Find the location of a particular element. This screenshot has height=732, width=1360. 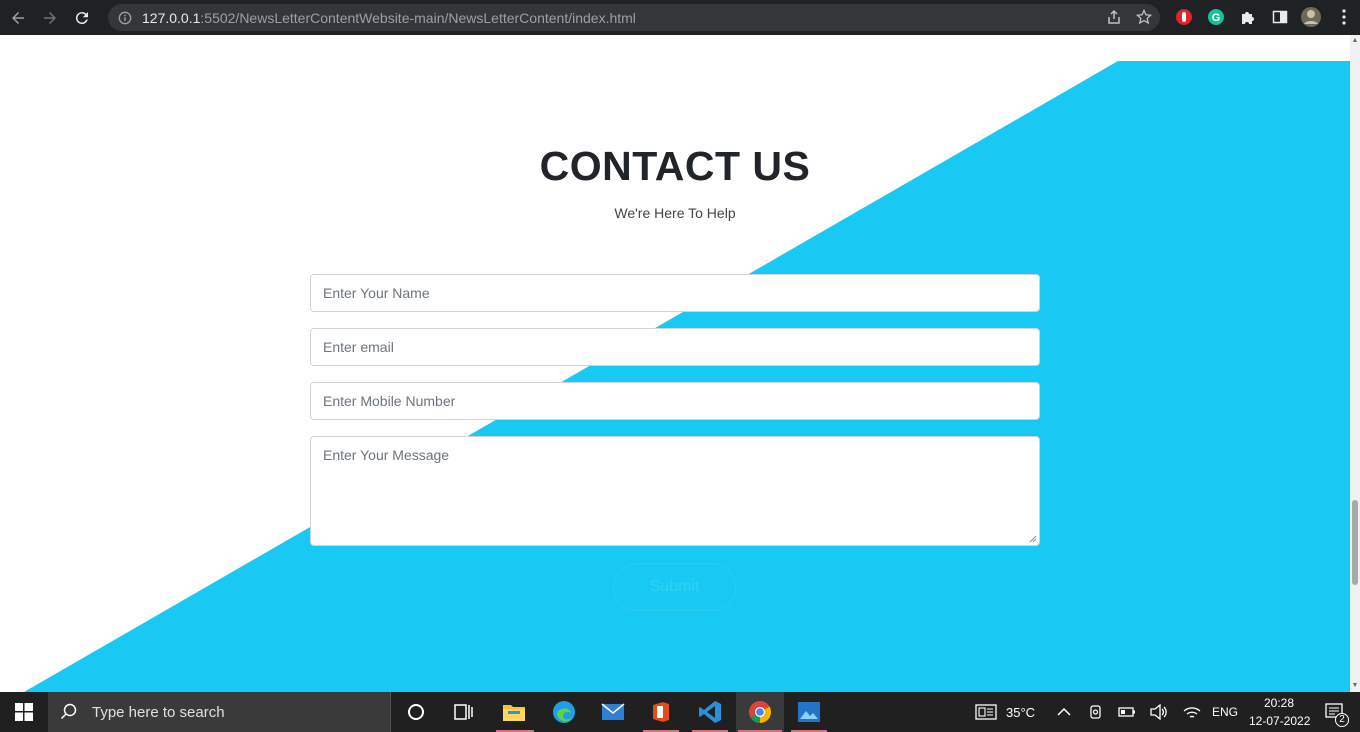

scroll-up-icon: ▲ is located at coordinates (1355, 41).